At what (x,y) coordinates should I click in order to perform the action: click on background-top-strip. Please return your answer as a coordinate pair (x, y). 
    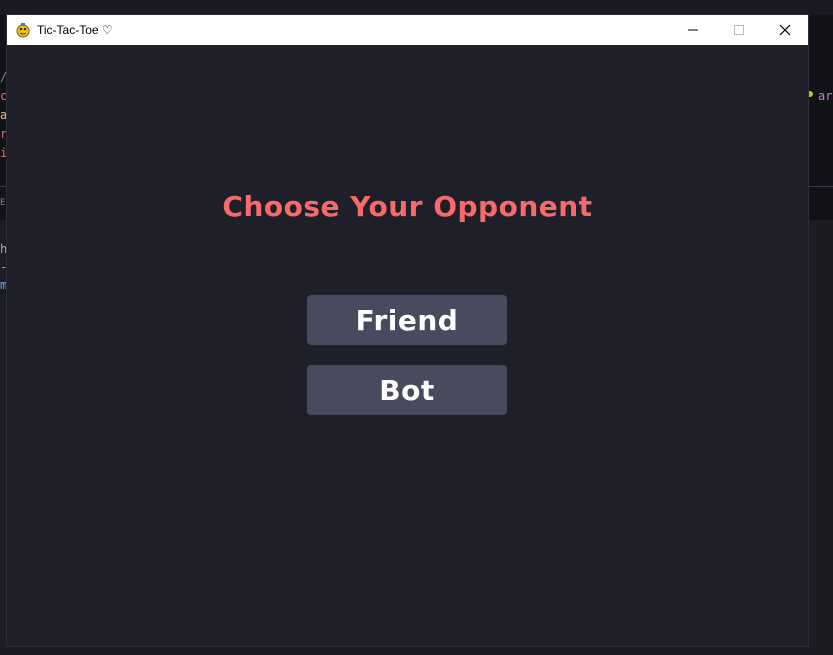
    Looking at the image, I should click on (416, 7).